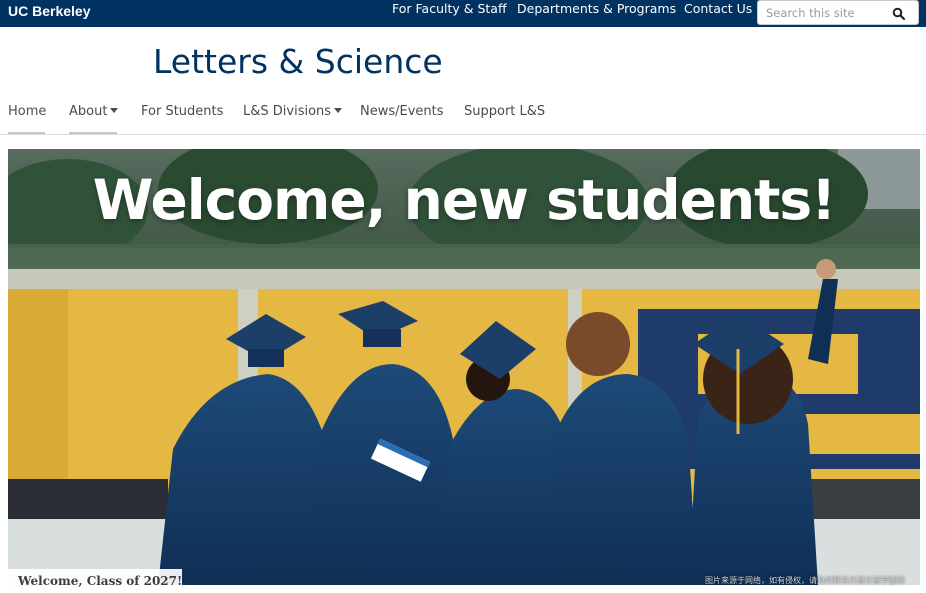 This screenshot has height=593, width=926. What do you see at coordinates (88, 111) in the screenshot?
I see `nav-about-label: About` at bounding box center [88, 111].